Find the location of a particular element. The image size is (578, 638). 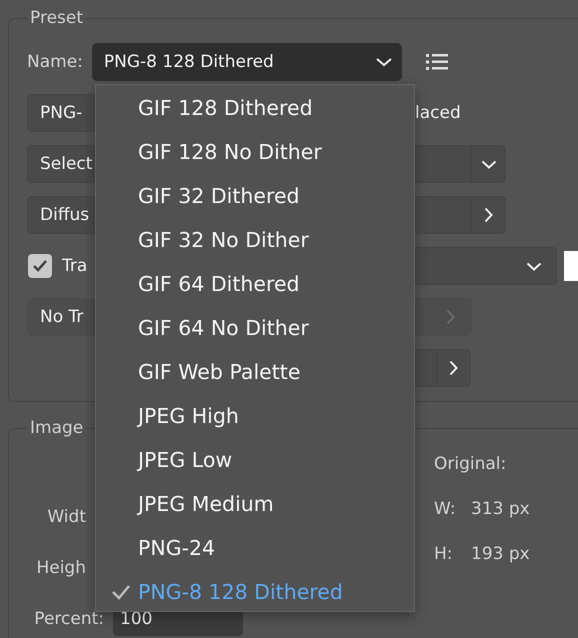

menu-item: JPEG High is located at coordinates (255, 416).